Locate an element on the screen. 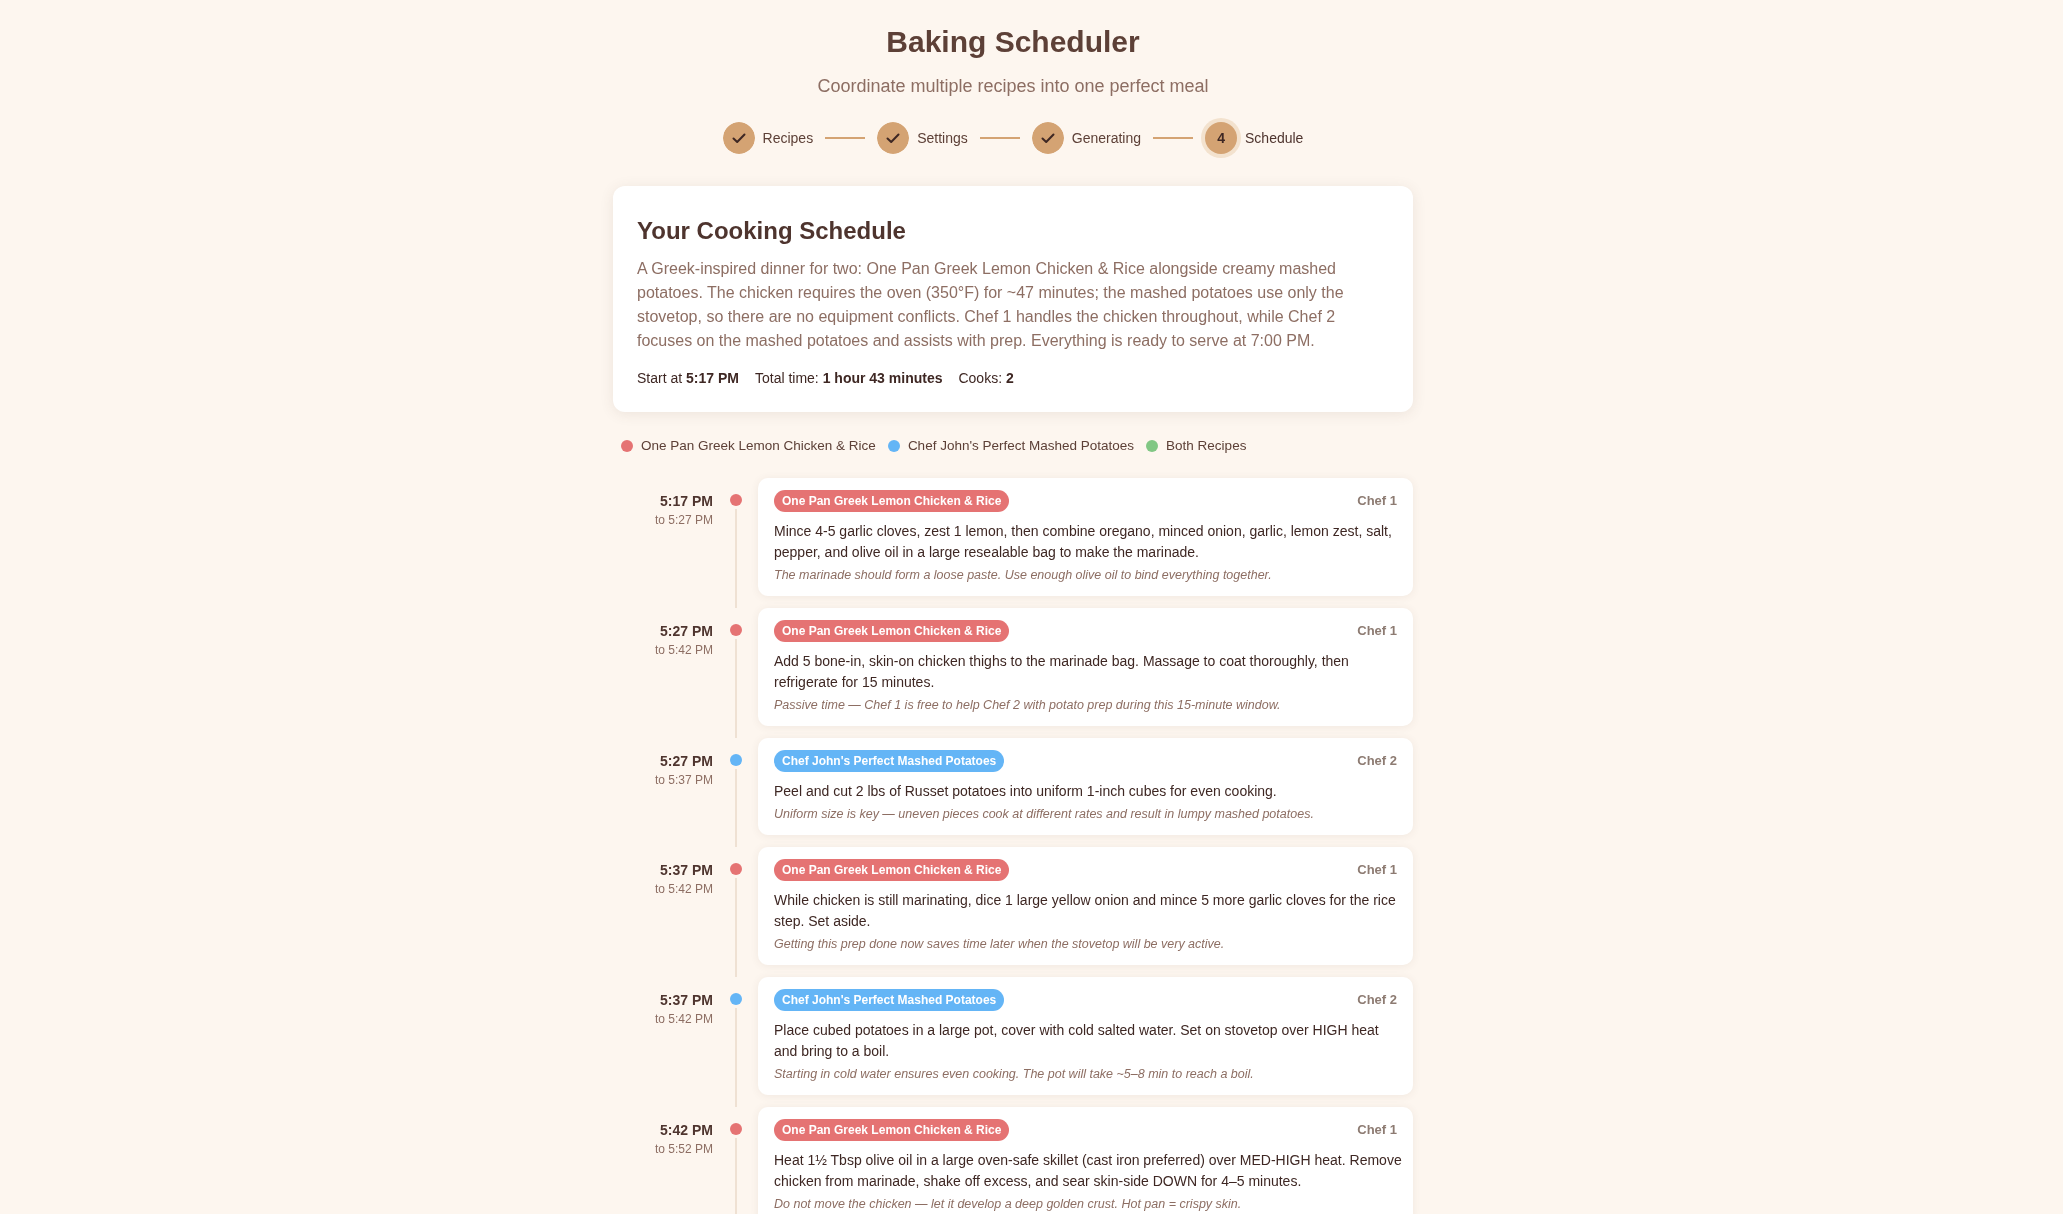 The image size is (2063, 1214). step-instruction: While chicken is still marinating, dice 1 large yellow onion and mince 5 more garlic cloves for the rice step. Set aside. is located at coordinates (1085, 911).